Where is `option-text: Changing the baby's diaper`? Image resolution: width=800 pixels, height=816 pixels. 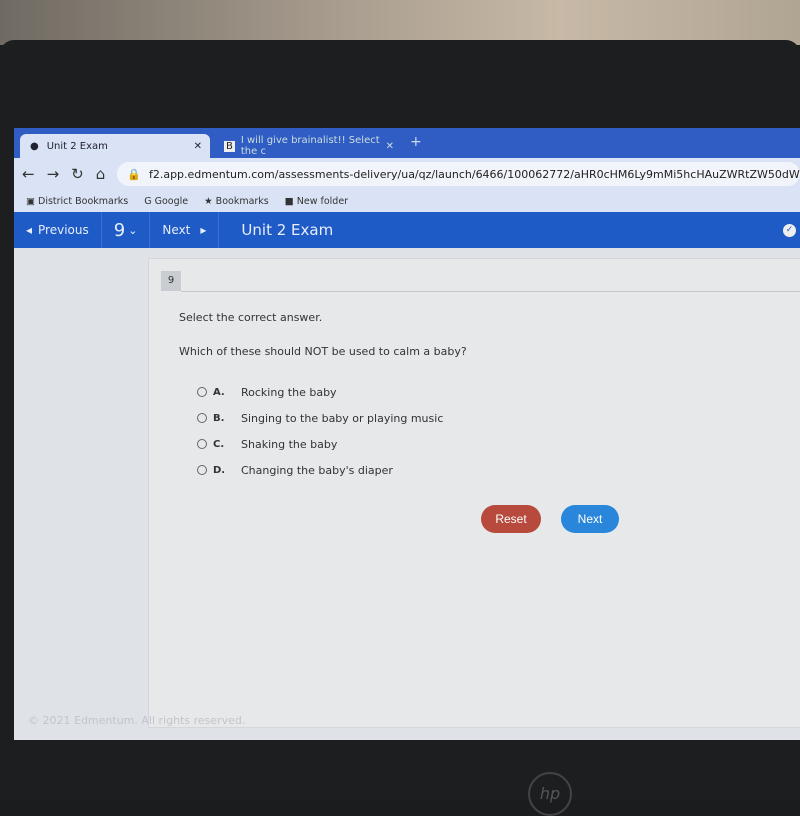 option-text: Changing the baby's diaper is located at coordinates (317, 470).